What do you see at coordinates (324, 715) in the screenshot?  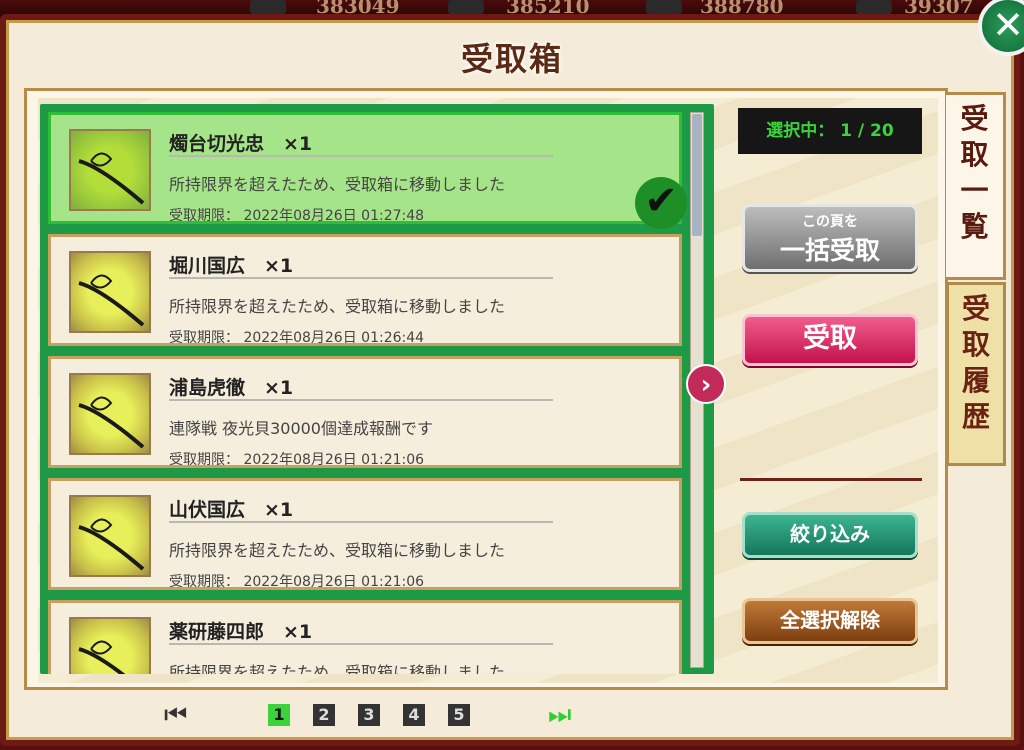 I see `page-button-2: 2` at bounding box center [324, 715].